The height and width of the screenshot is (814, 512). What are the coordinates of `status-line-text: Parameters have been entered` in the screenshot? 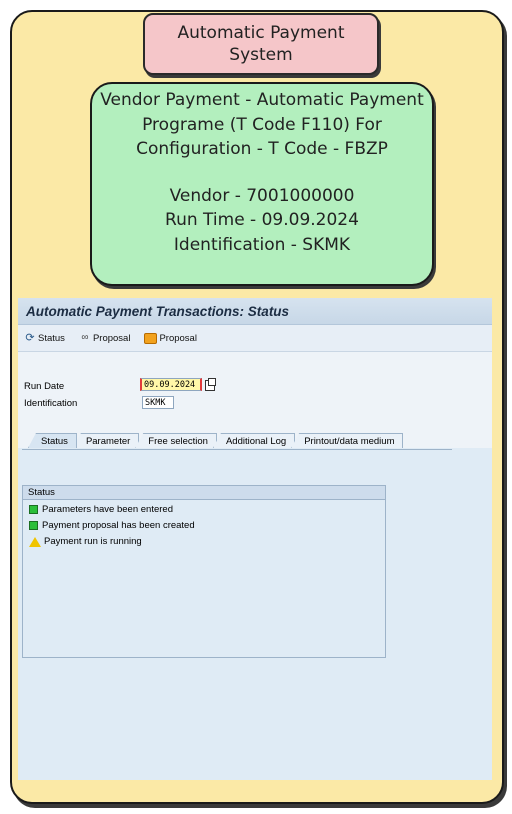 It's located at (107, 509).